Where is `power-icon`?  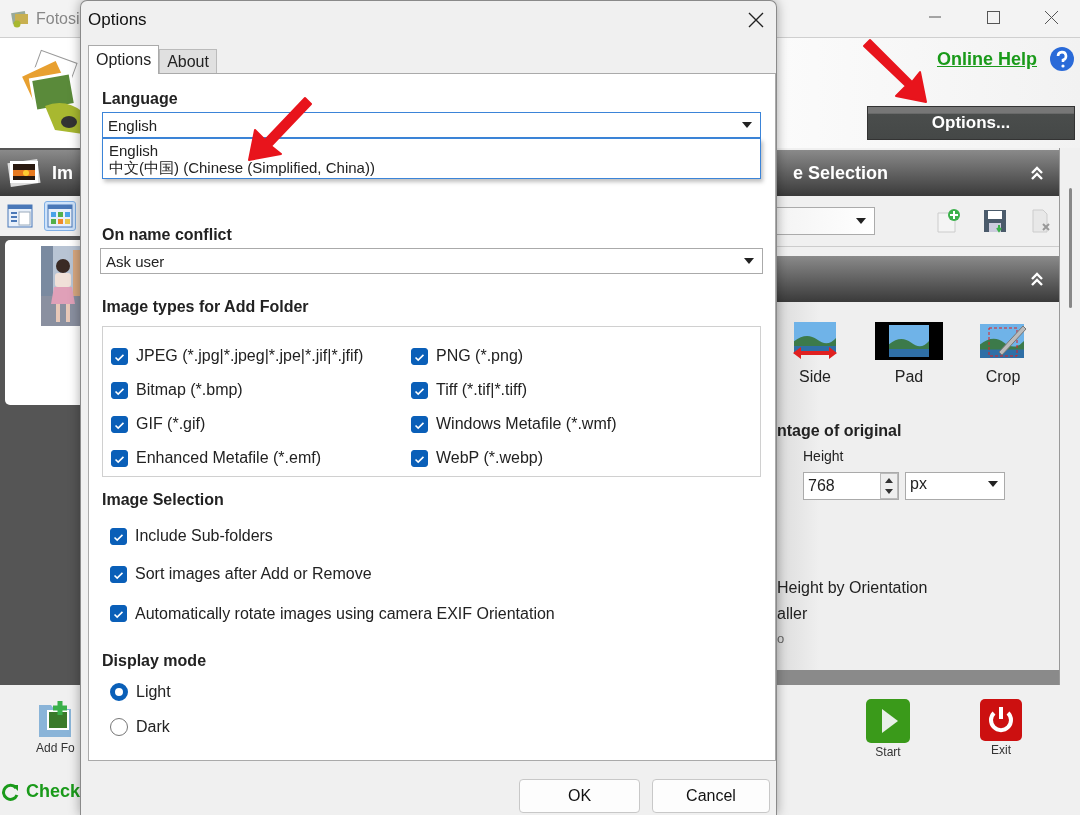
power-icon is located at coordinates (1001, 720).